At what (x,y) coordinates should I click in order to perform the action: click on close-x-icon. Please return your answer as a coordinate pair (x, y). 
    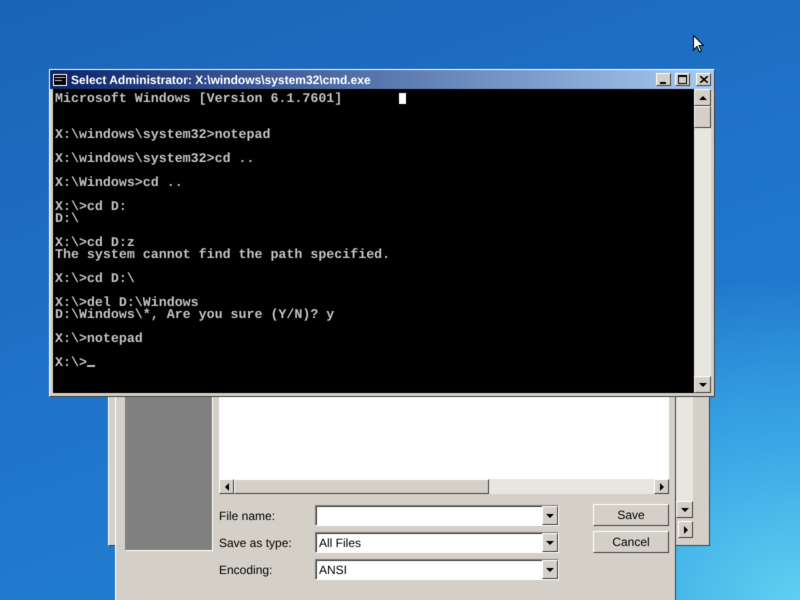
    Looking at the image, I should click on (704, 79).